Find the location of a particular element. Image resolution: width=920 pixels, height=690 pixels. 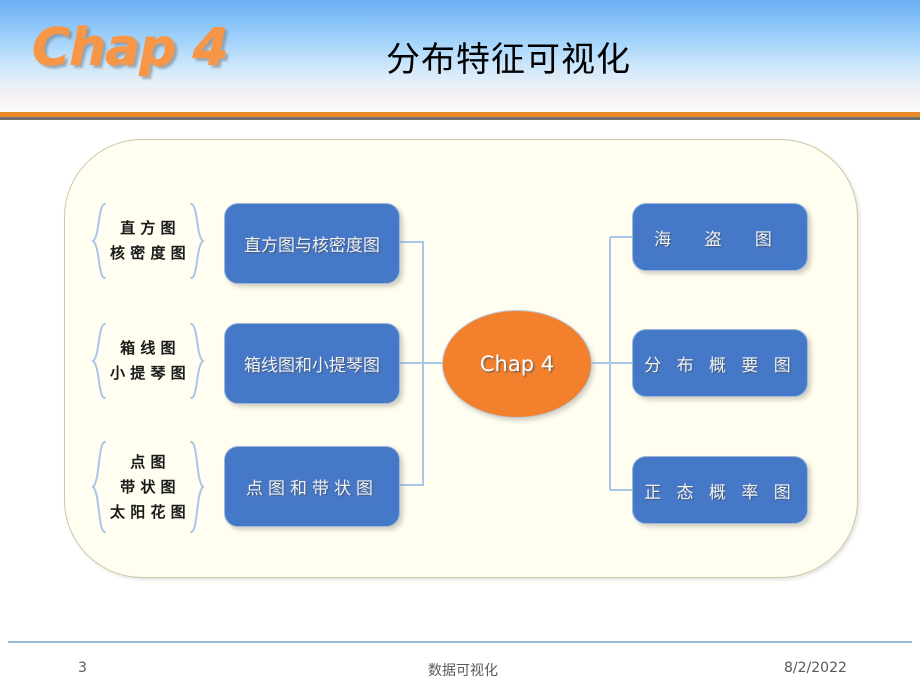

brace-labels-3: 点 图 带 状 图 太 阳 花 图 is located at coordinates (148, 487).